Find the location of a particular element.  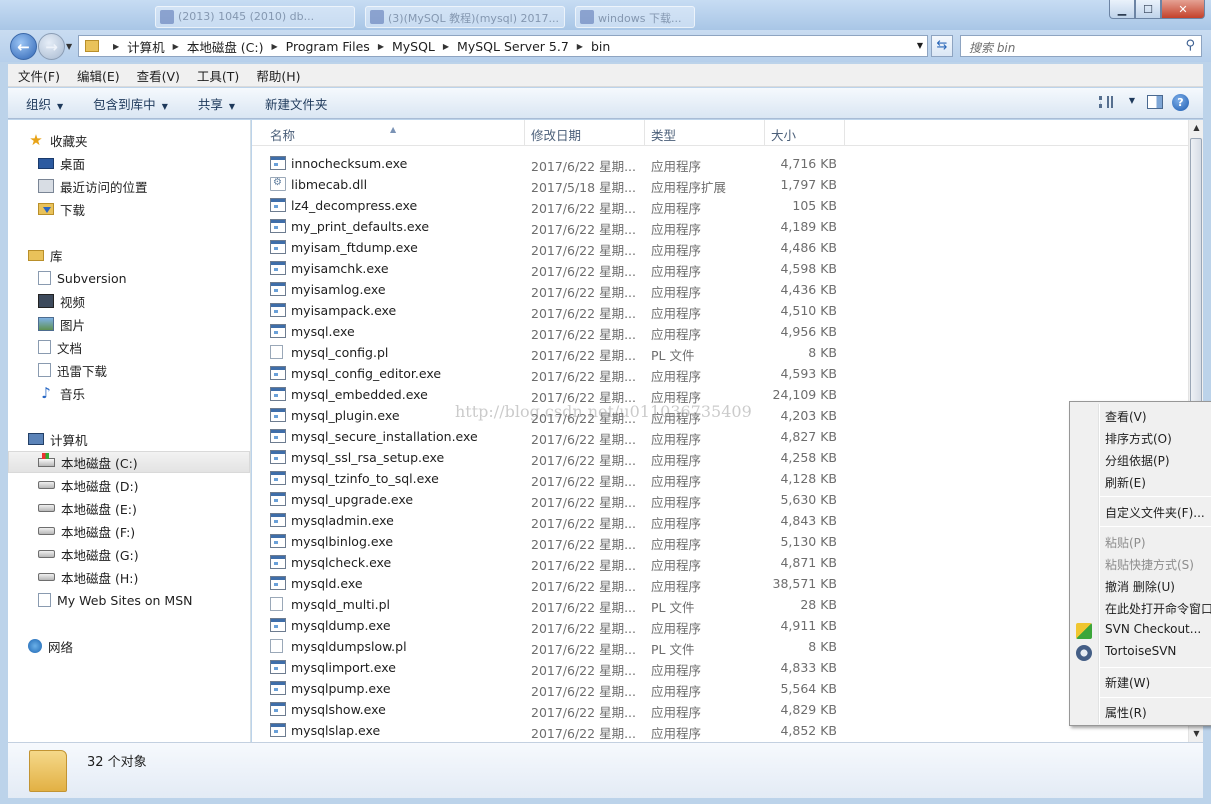

help-icon: ? is located at coordinates (1180, 102).